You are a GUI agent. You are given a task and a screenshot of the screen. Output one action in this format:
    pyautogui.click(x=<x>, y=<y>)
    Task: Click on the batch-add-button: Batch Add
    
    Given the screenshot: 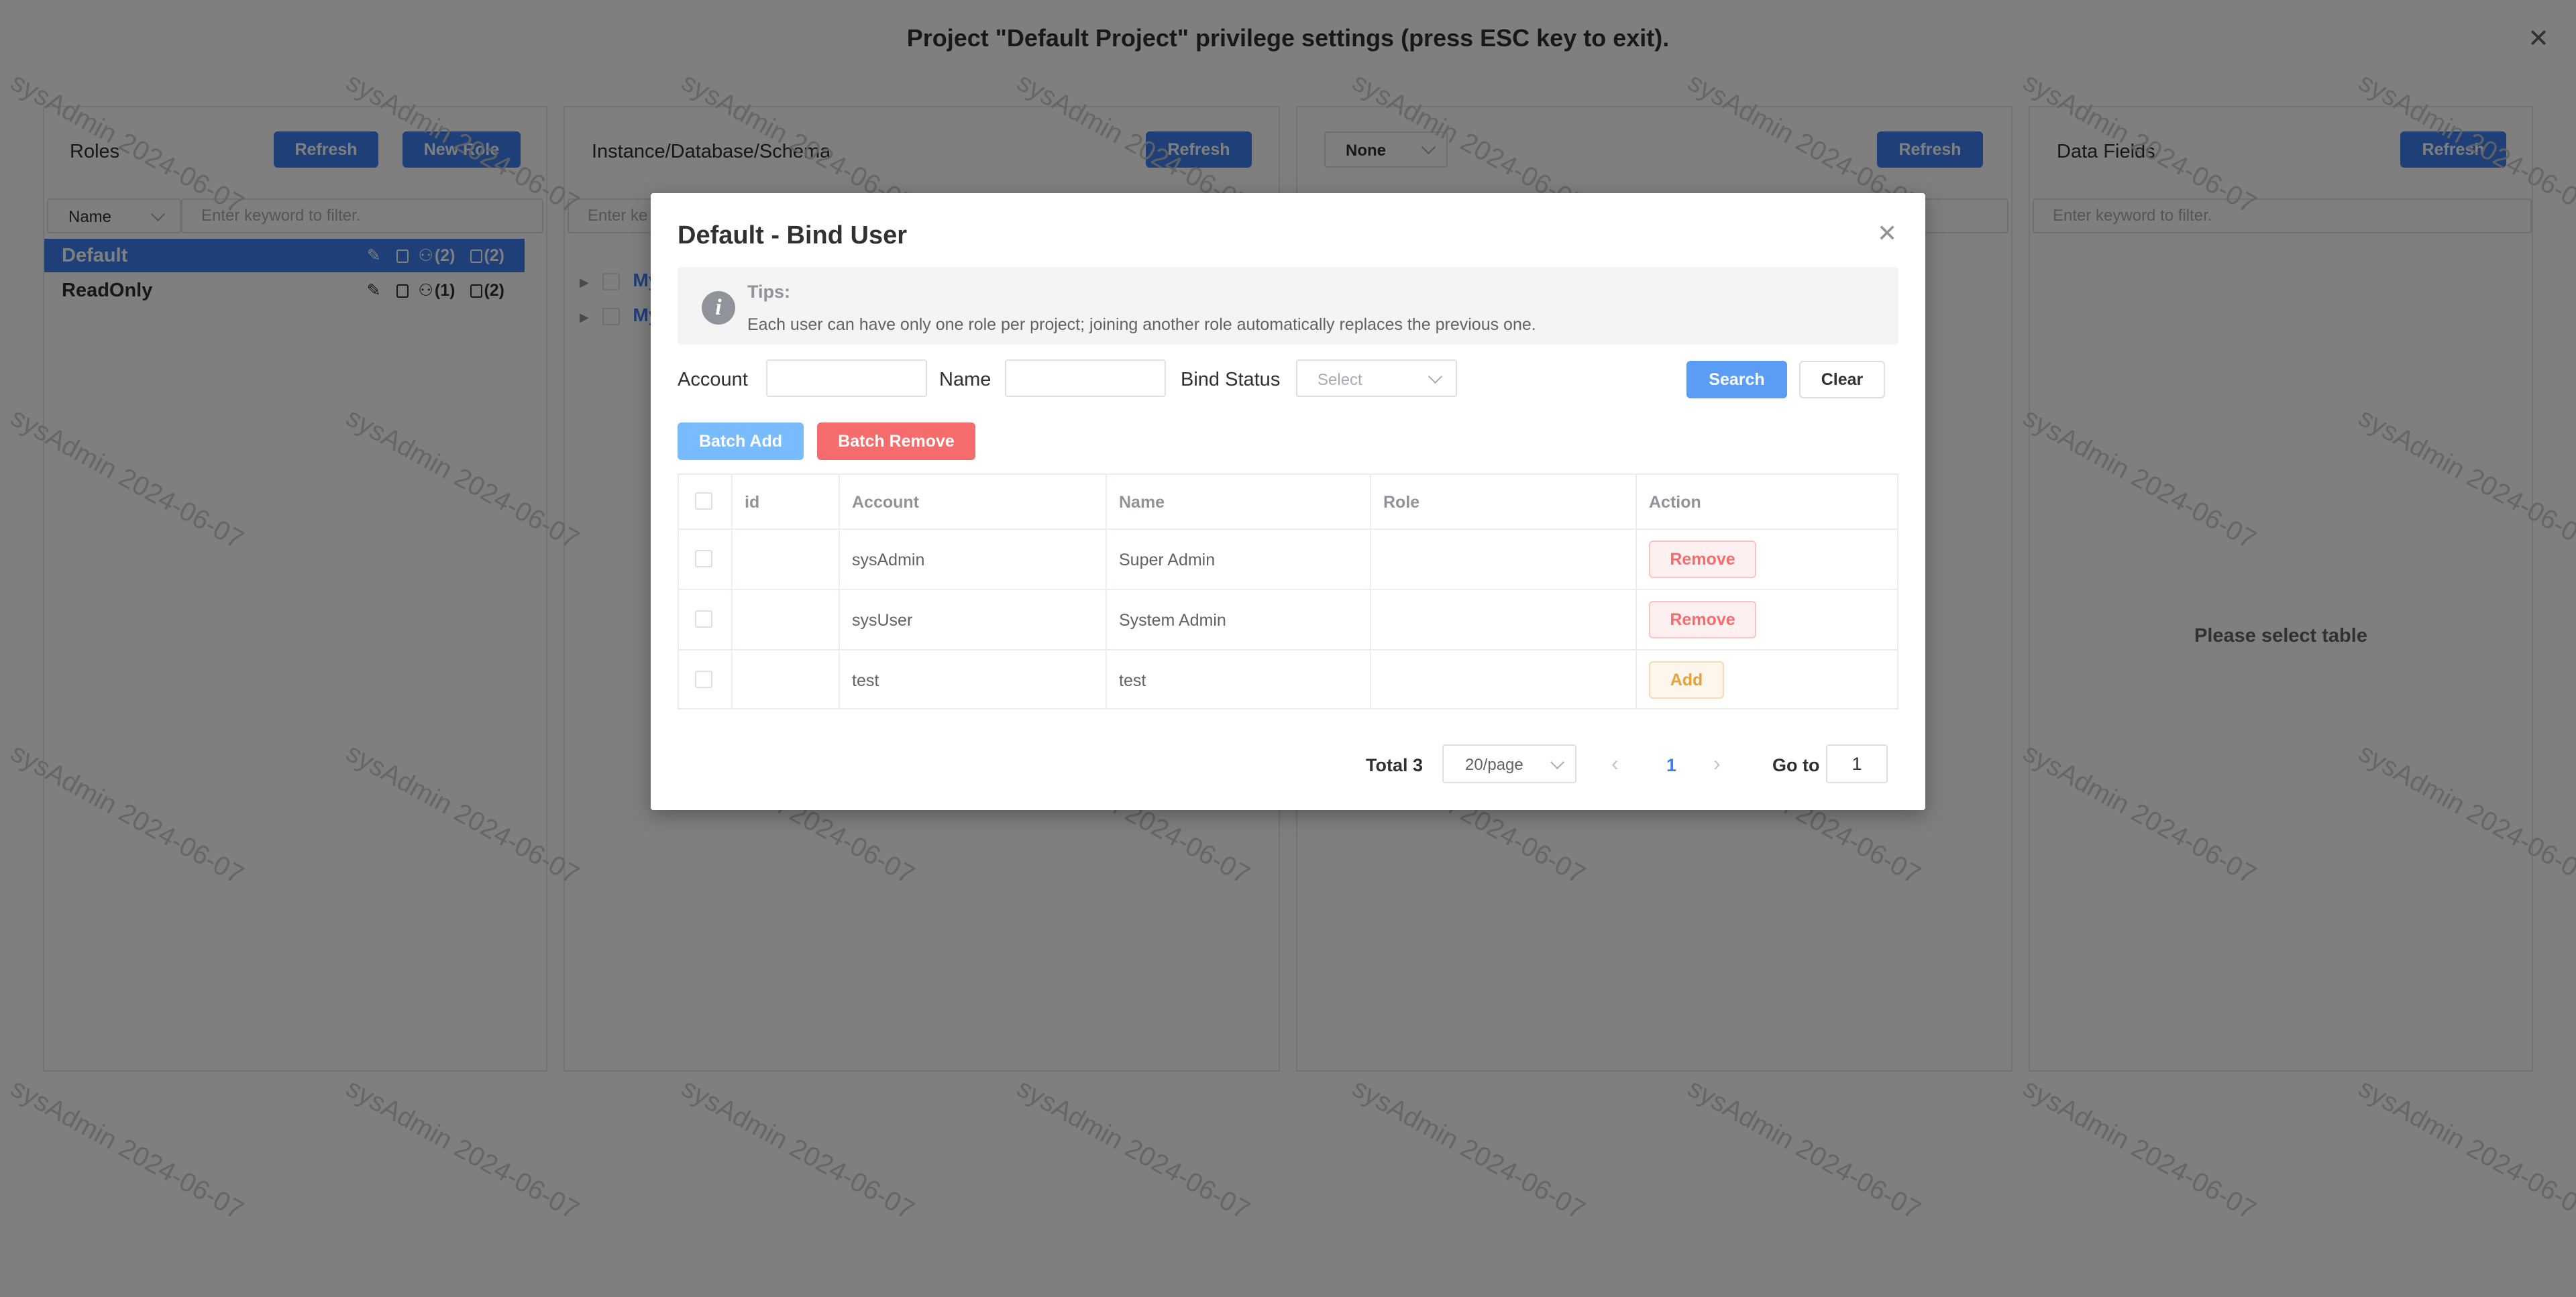 What is the action you would take?
    pyautogui.click(x=741, y=441)
    